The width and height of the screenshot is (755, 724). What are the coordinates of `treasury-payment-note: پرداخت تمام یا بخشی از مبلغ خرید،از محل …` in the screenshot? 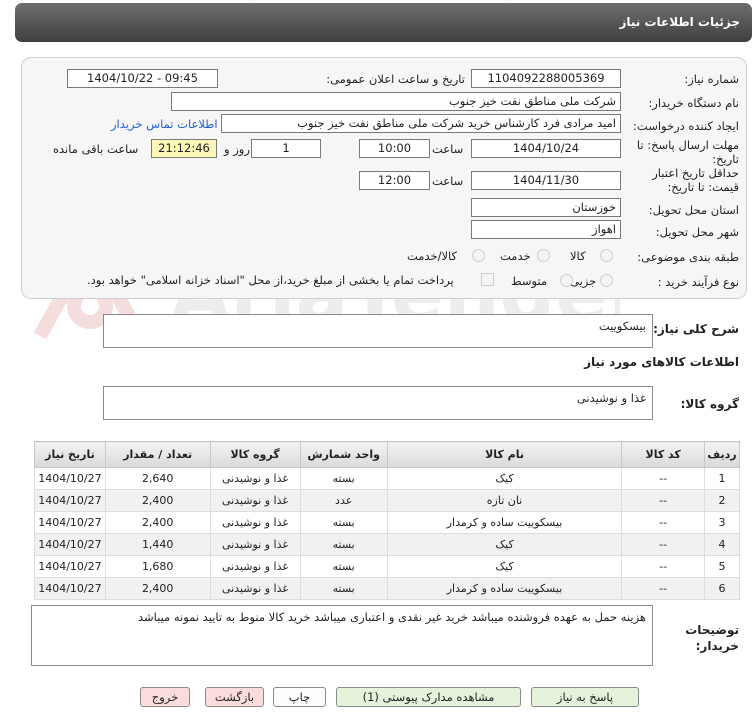 It's located at (270, 280).